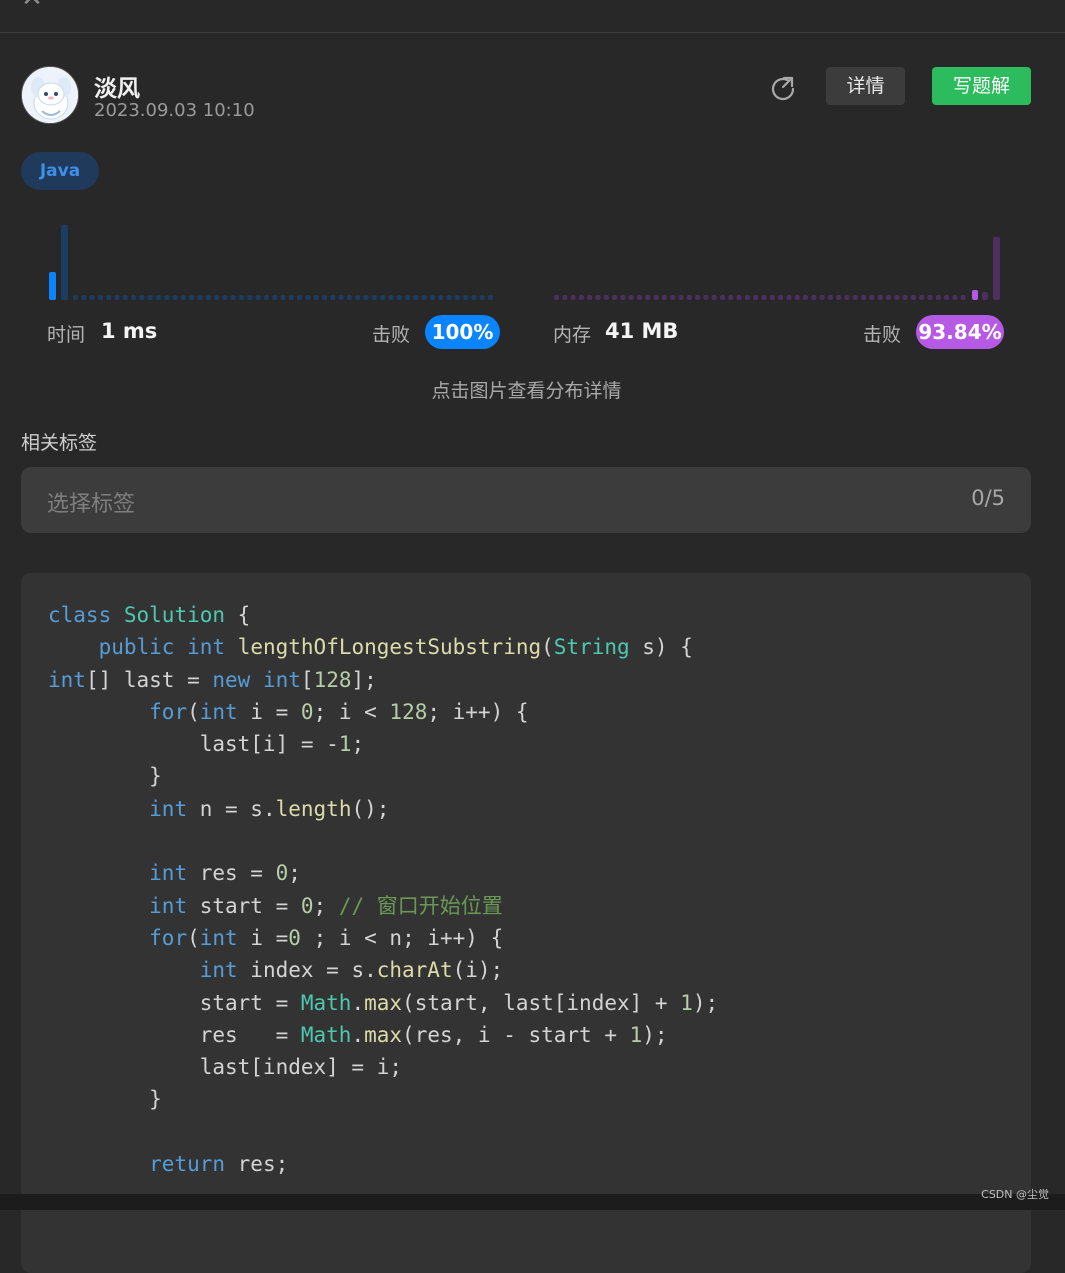 The width and height of the screenshot is (1065, 1273). I want to click on share-button, so click(783, 88).